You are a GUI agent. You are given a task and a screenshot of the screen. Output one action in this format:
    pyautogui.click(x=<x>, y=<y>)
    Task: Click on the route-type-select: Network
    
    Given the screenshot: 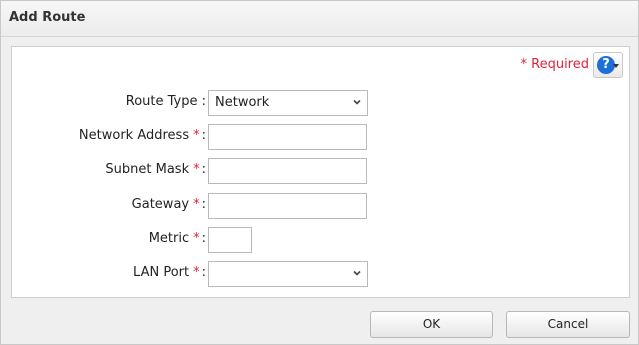 What is the action you would take?
    pyautogui.click(x=288, y=103)
    